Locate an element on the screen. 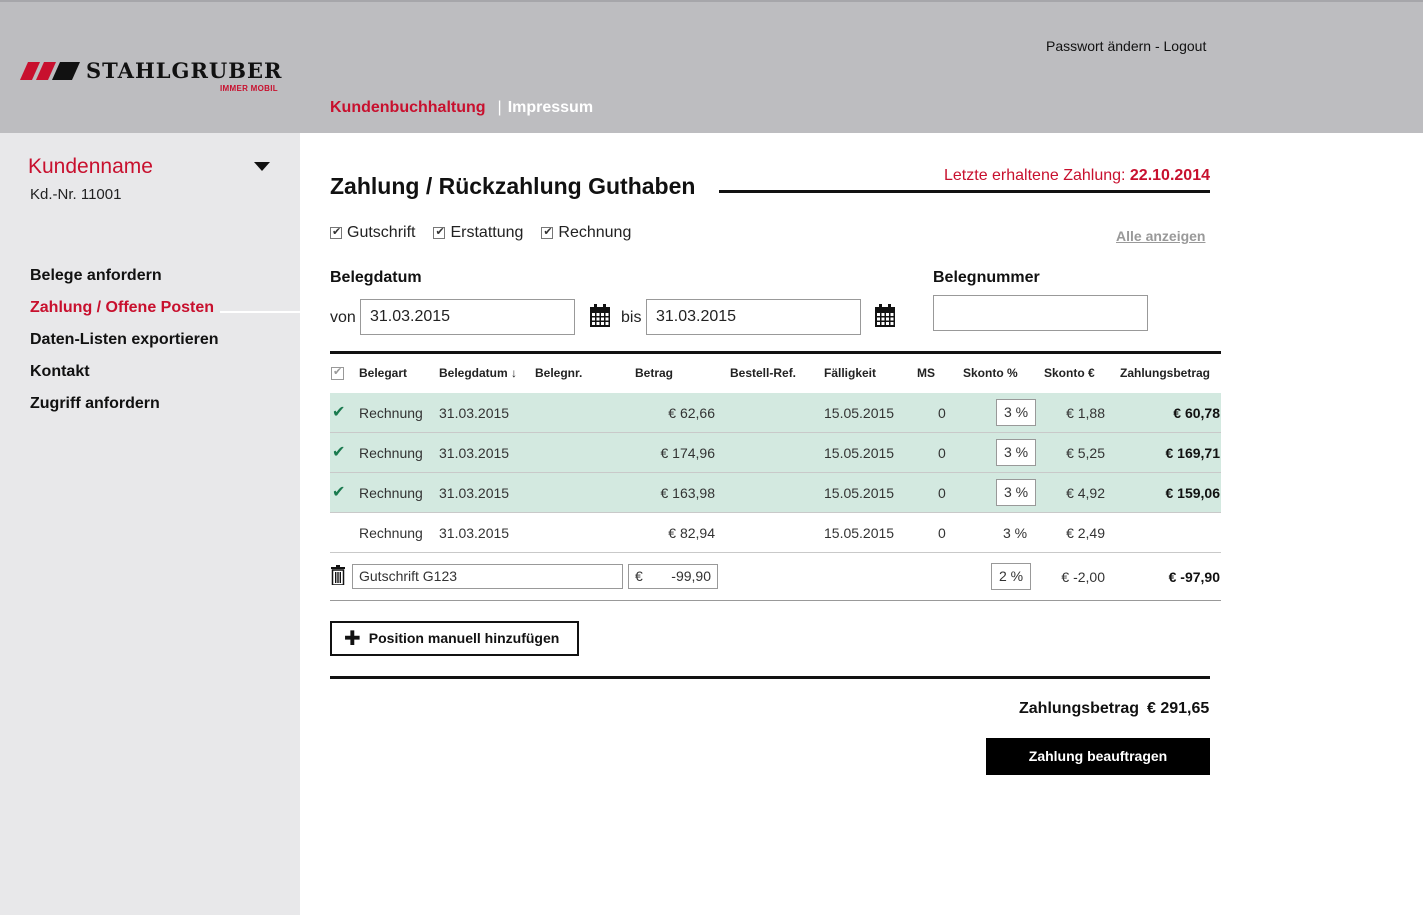 The height and width of the screenshot is (915, 1423). date-from-input: 31.03.2015 is located at coordinates (467, 317).